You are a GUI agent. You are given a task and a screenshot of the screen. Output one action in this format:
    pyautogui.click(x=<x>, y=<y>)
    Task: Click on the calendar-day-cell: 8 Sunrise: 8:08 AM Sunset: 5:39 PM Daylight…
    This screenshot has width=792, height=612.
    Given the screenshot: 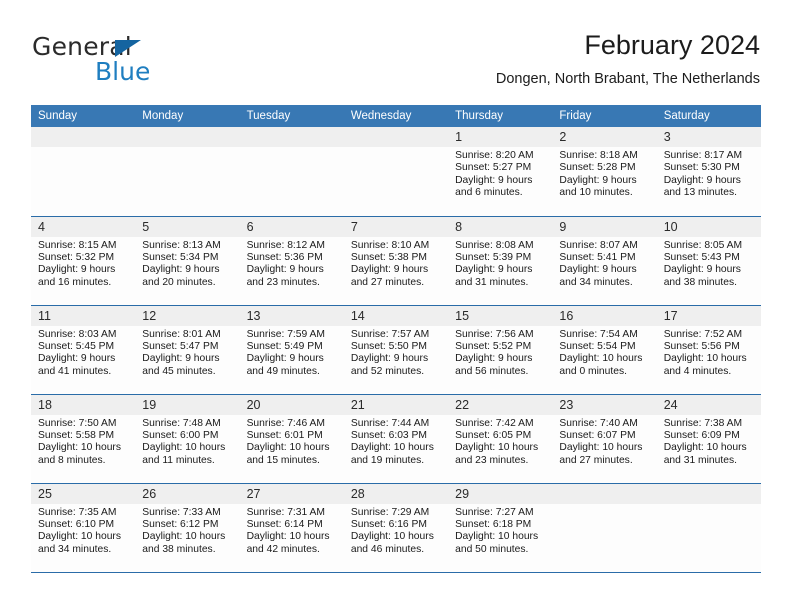 What is the action you would take?
    pyautogui.click(x=500, y=261)
    